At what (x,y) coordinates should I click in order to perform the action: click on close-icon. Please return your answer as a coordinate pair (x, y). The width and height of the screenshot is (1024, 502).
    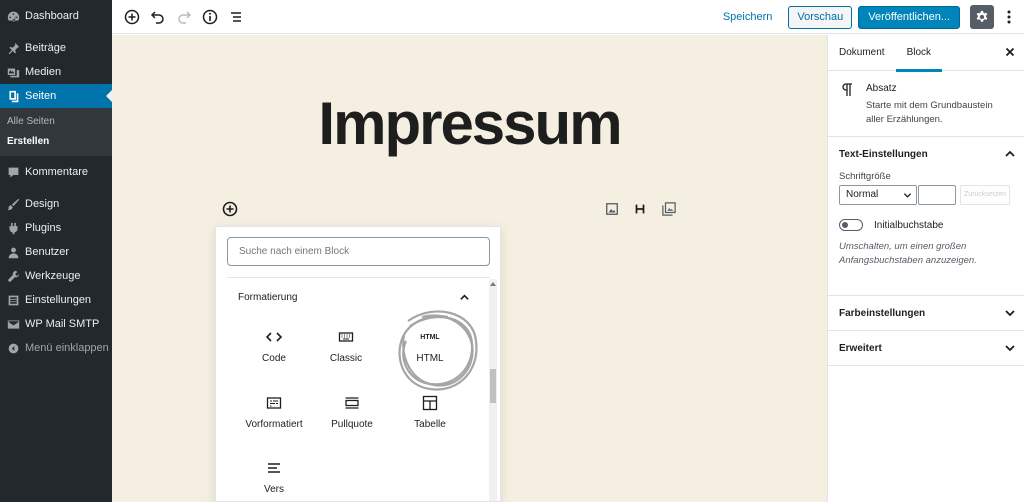
    Looking at the image, I should click on (1010, 52).